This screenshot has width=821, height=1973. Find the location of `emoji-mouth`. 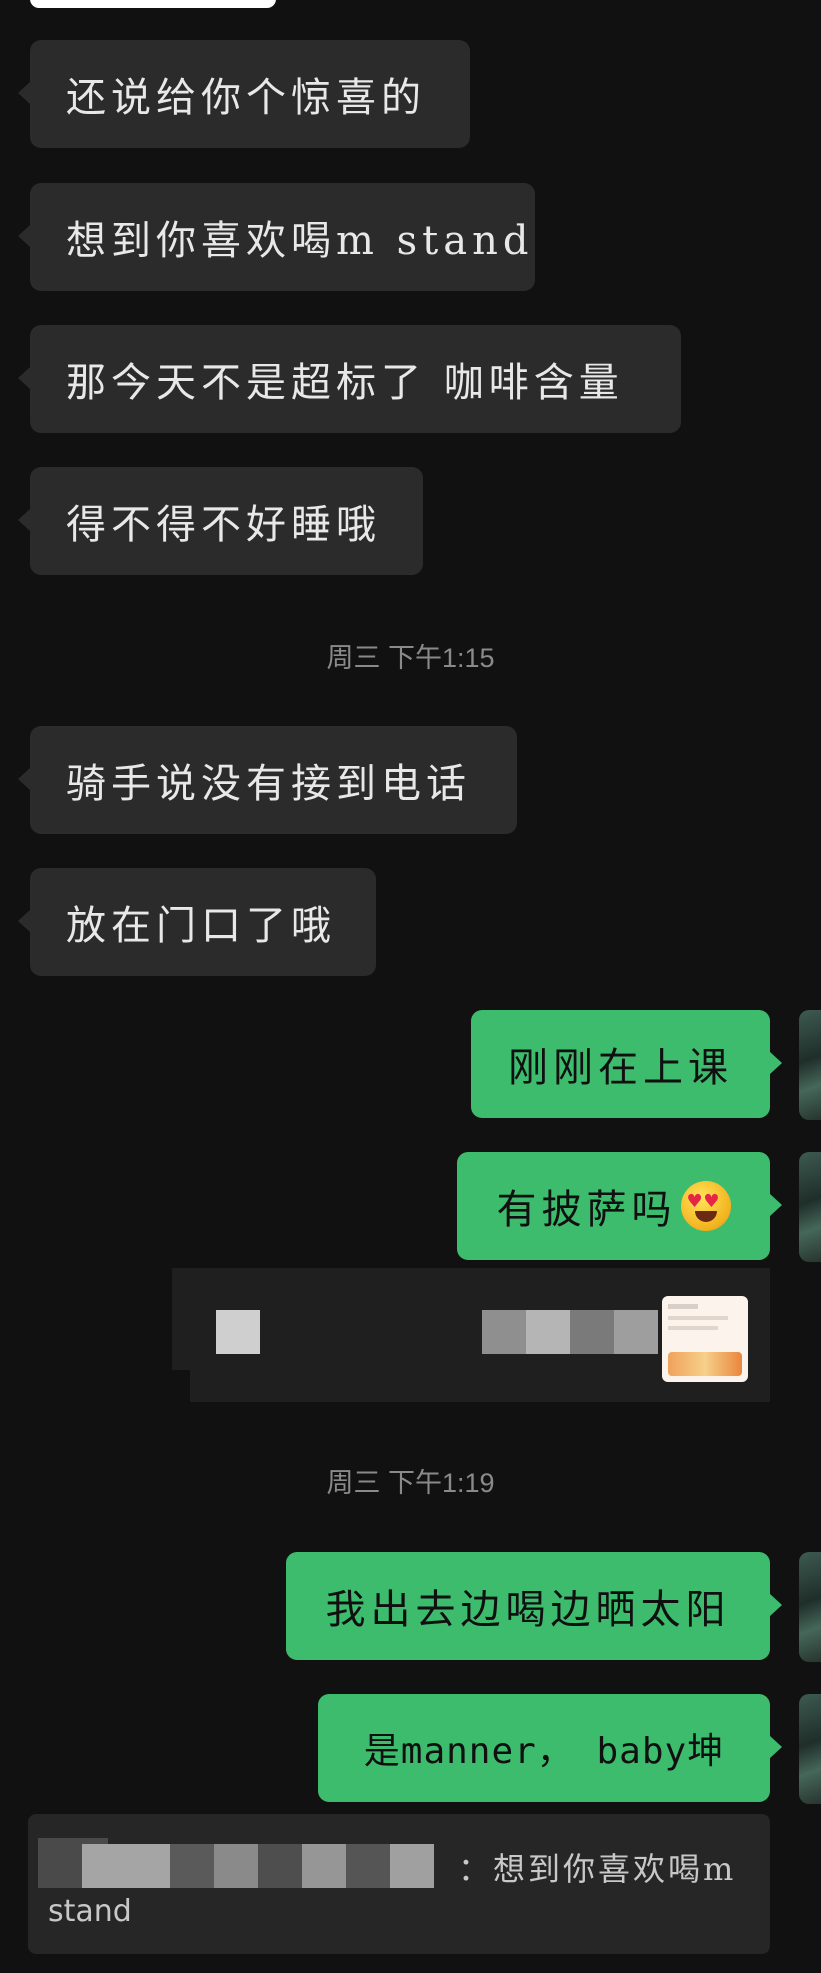

emoji-mouth is located at coordinates (705, 1216).